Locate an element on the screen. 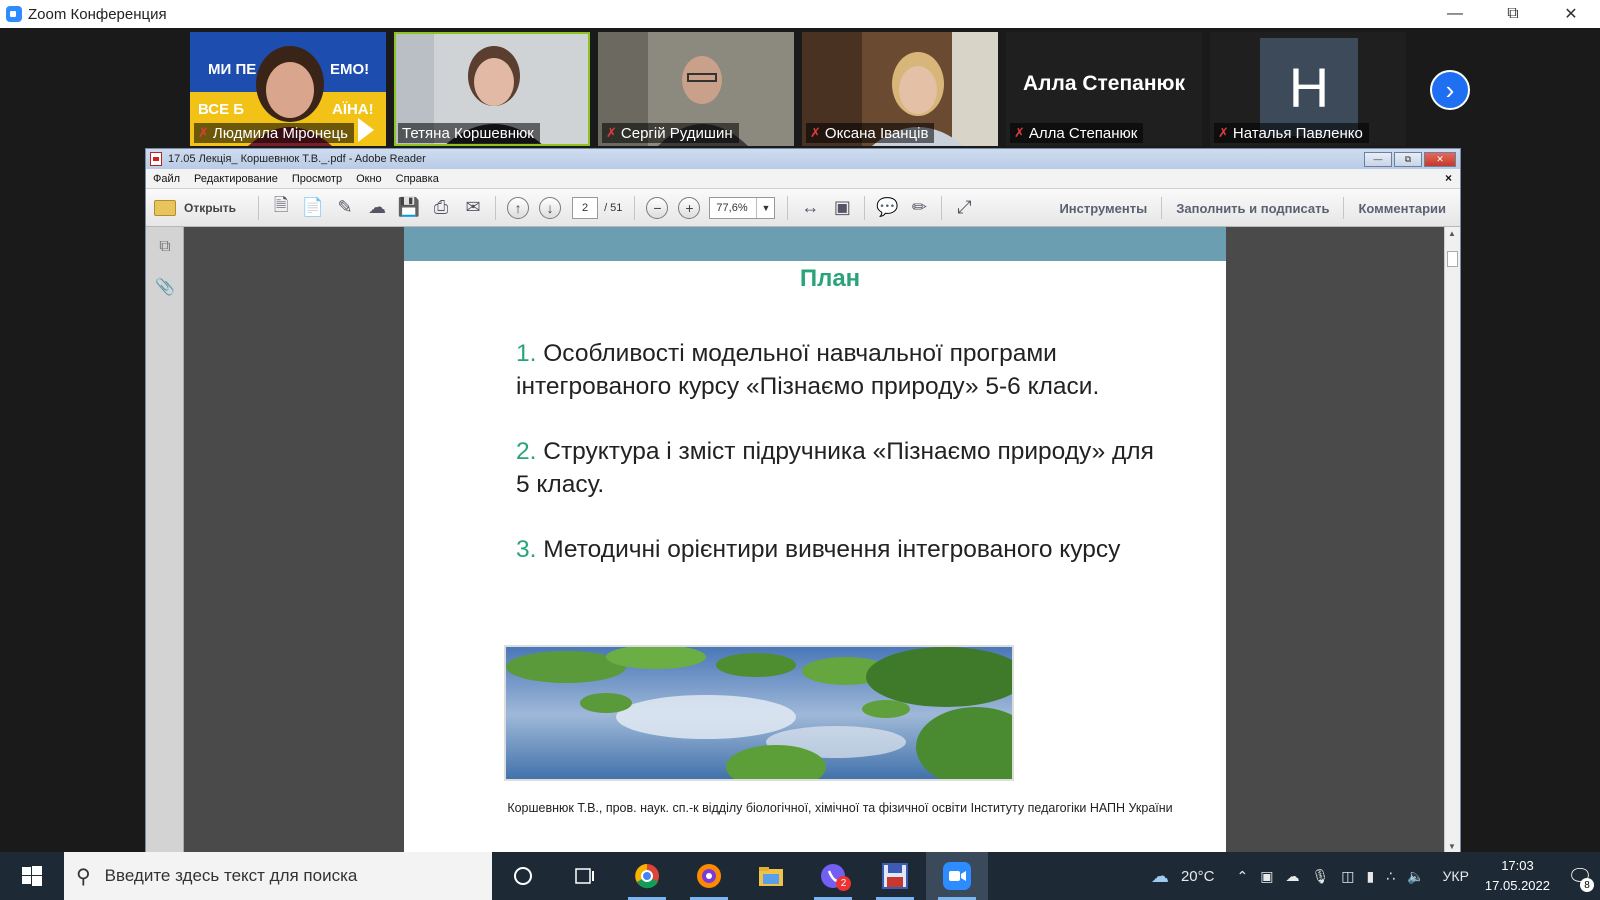 The width and height of the screenshot is (1600, 900). export-pdf-icon: 📄 is located at coordinates (313, 208).